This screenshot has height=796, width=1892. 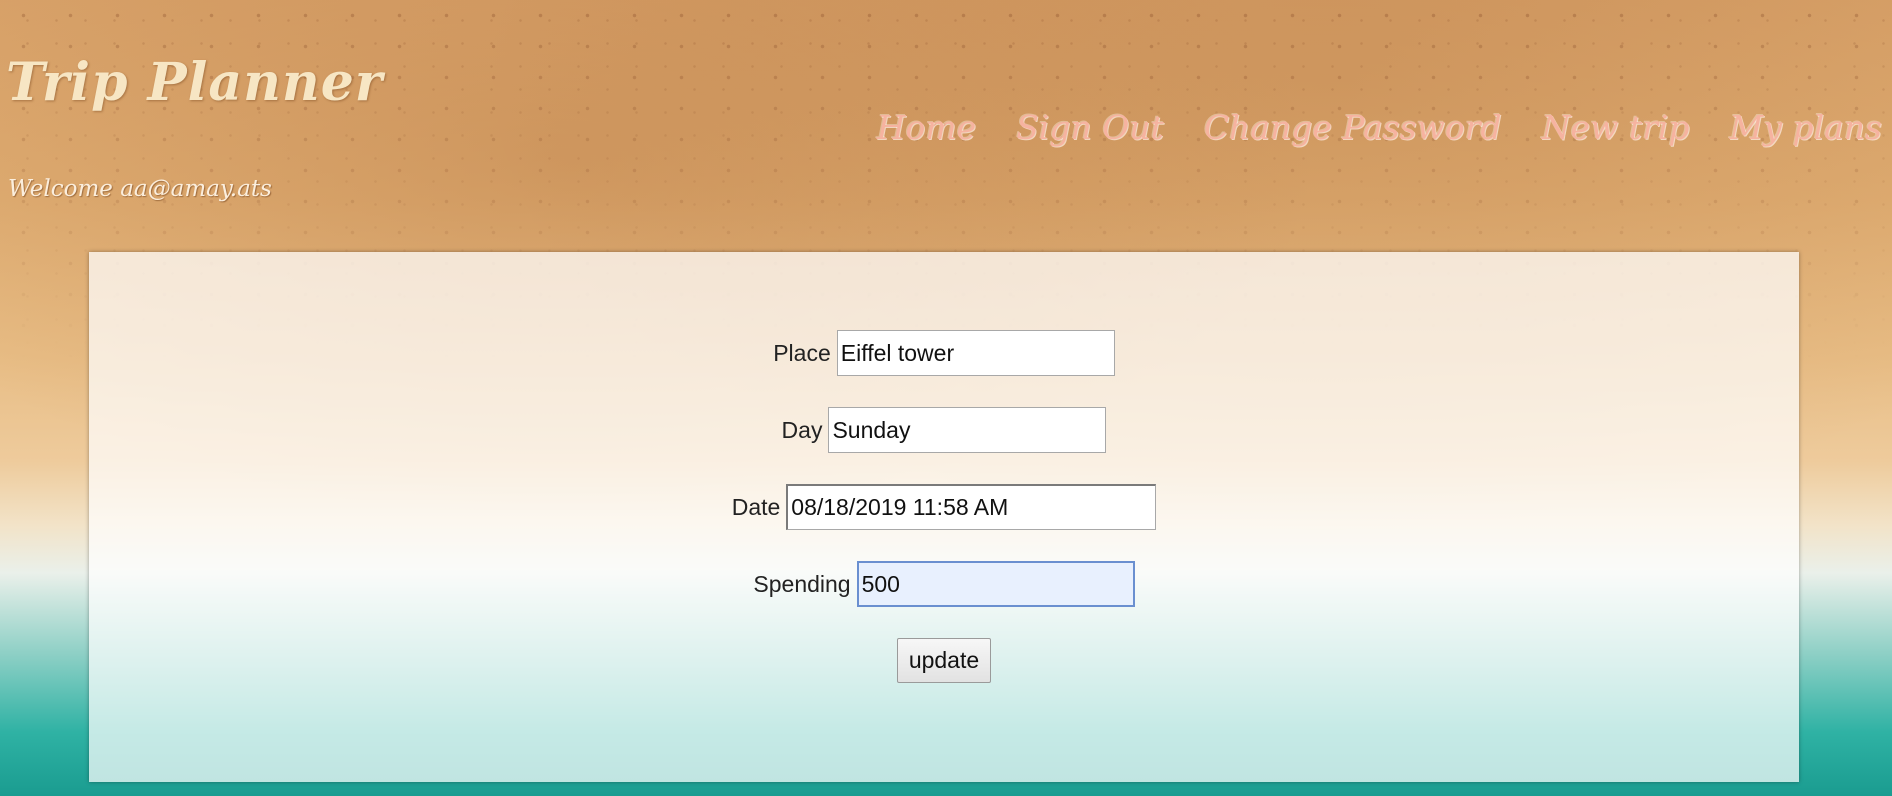 What do you see at coordinates (1353, 127) in the screenshot?
I see `nav-change-password-link: Change Password` at bounding box center [1353, 127].